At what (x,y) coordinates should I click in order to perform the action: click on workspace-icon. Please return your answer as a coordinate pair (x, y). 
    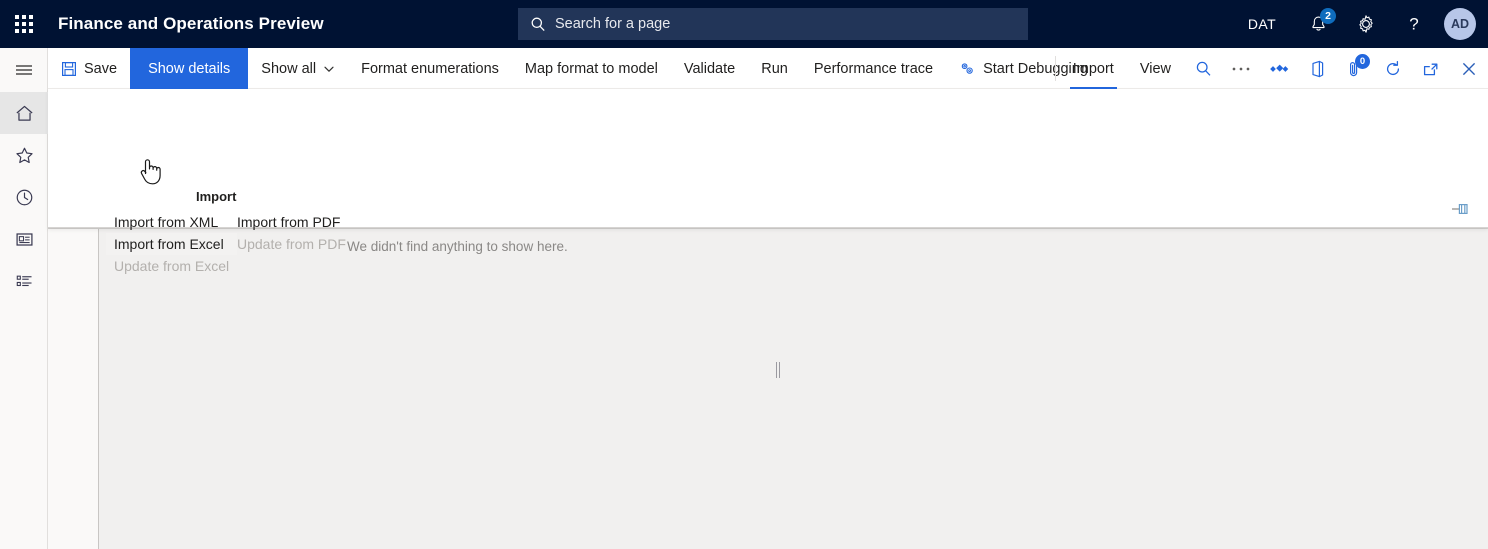
    Looking at the image, I should click on (24, 239).